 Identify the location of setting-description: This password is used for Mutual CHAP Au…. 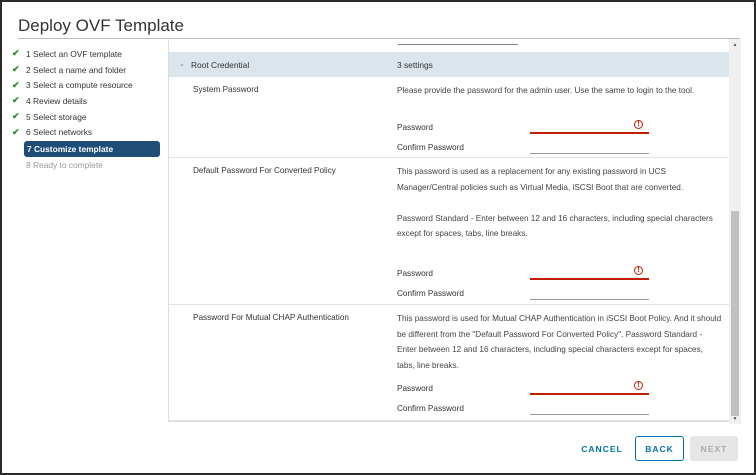
(559, 342).